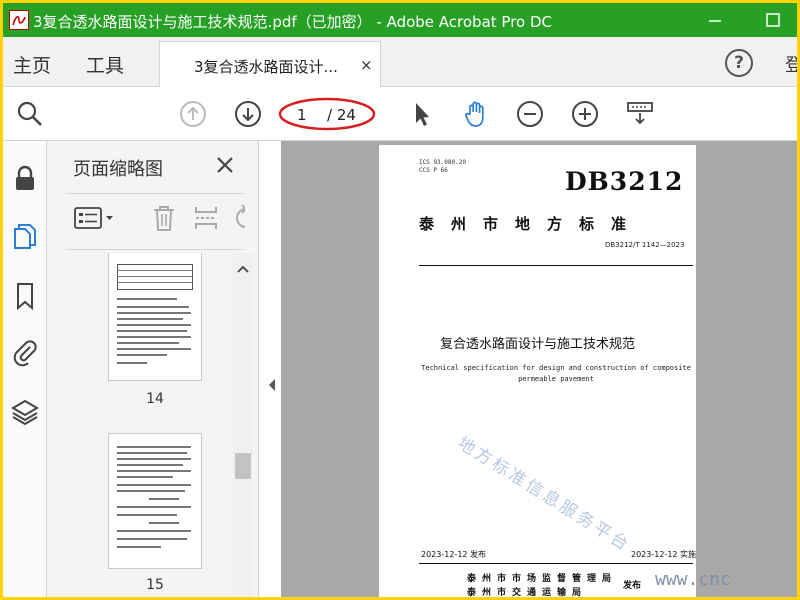 The width and height of the screenshot is (800, 600). I want to click on publish-date: 2023-12-12 发布, so click(454, 554).